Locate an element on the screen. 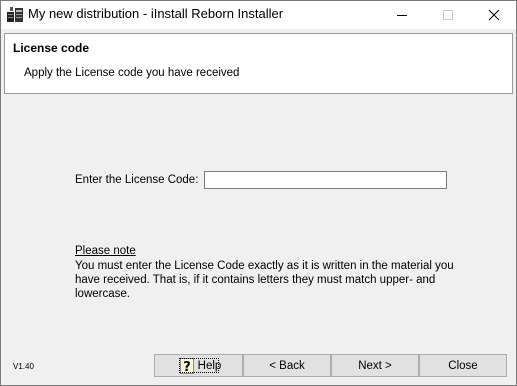 This screenshot has width=517, height=386. close-icon is located at coordinates (494, 15).